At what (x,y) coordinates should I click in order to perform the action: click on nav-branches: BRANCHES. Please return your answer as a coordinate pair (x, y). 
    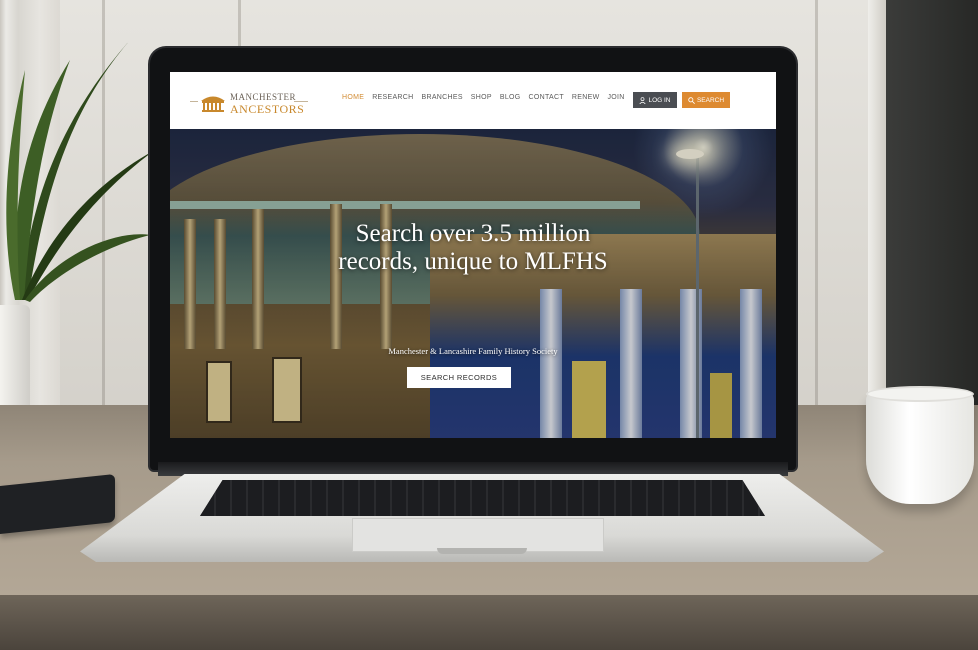
    Looking at the image, I should click on (442, 97).